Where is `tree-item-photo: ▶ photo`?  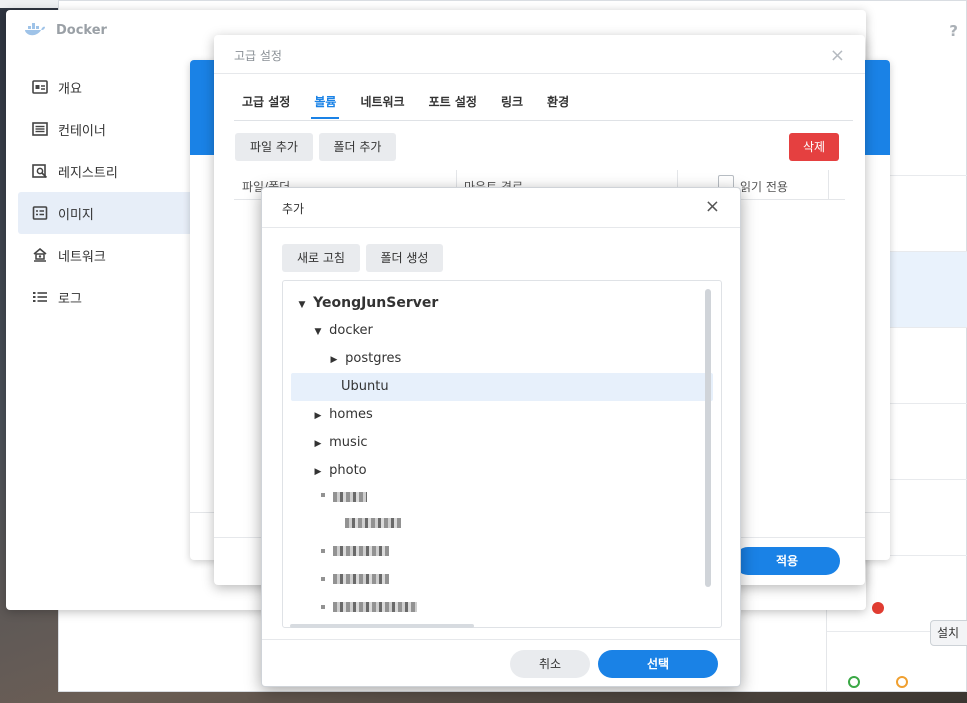
tree-item-photo: ▶ photo is located at coordinates (502, 471).